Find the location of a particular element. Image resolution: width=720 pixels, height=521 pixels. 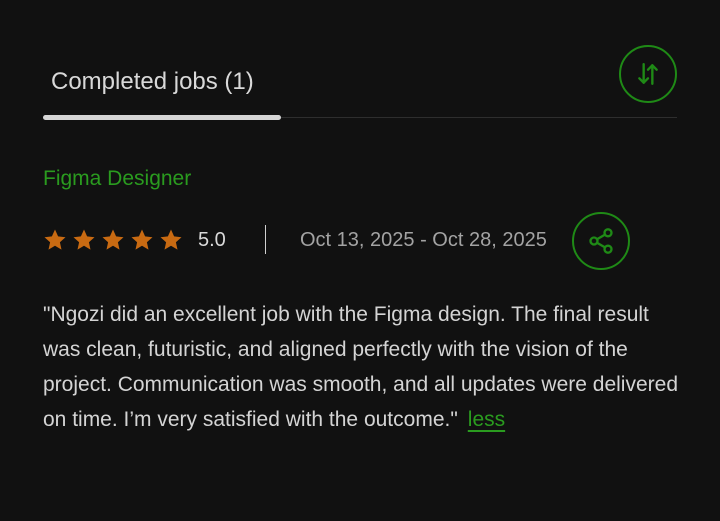

rating-value: 5.0 is located at coordinates (212, 240).